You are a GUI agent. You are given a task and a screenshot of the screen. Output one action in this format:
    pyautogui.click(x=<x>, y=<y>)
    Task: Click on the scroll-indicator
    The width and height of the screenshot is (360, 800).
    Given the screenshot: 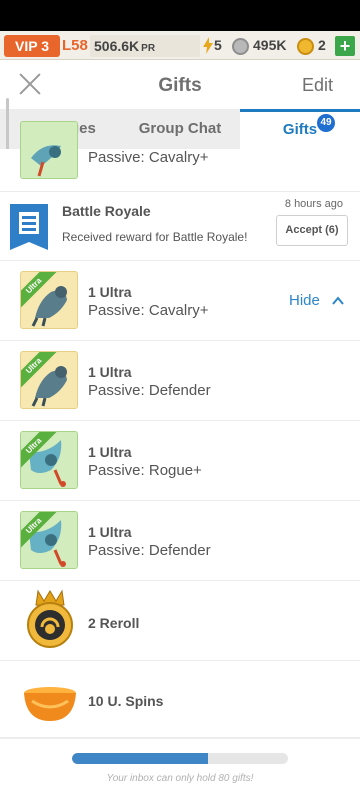 What is the action you would take?
    pyautogui.click(x=7, y=127)
    